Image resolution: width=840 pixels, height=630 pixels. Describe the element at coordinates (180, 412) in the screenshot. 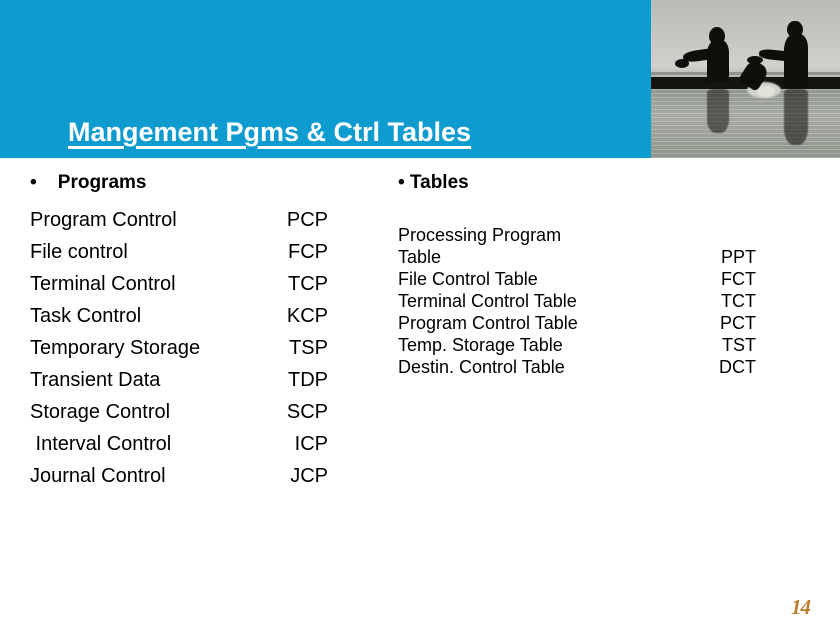

I see `program-row: Storage Control SCP` at that location.